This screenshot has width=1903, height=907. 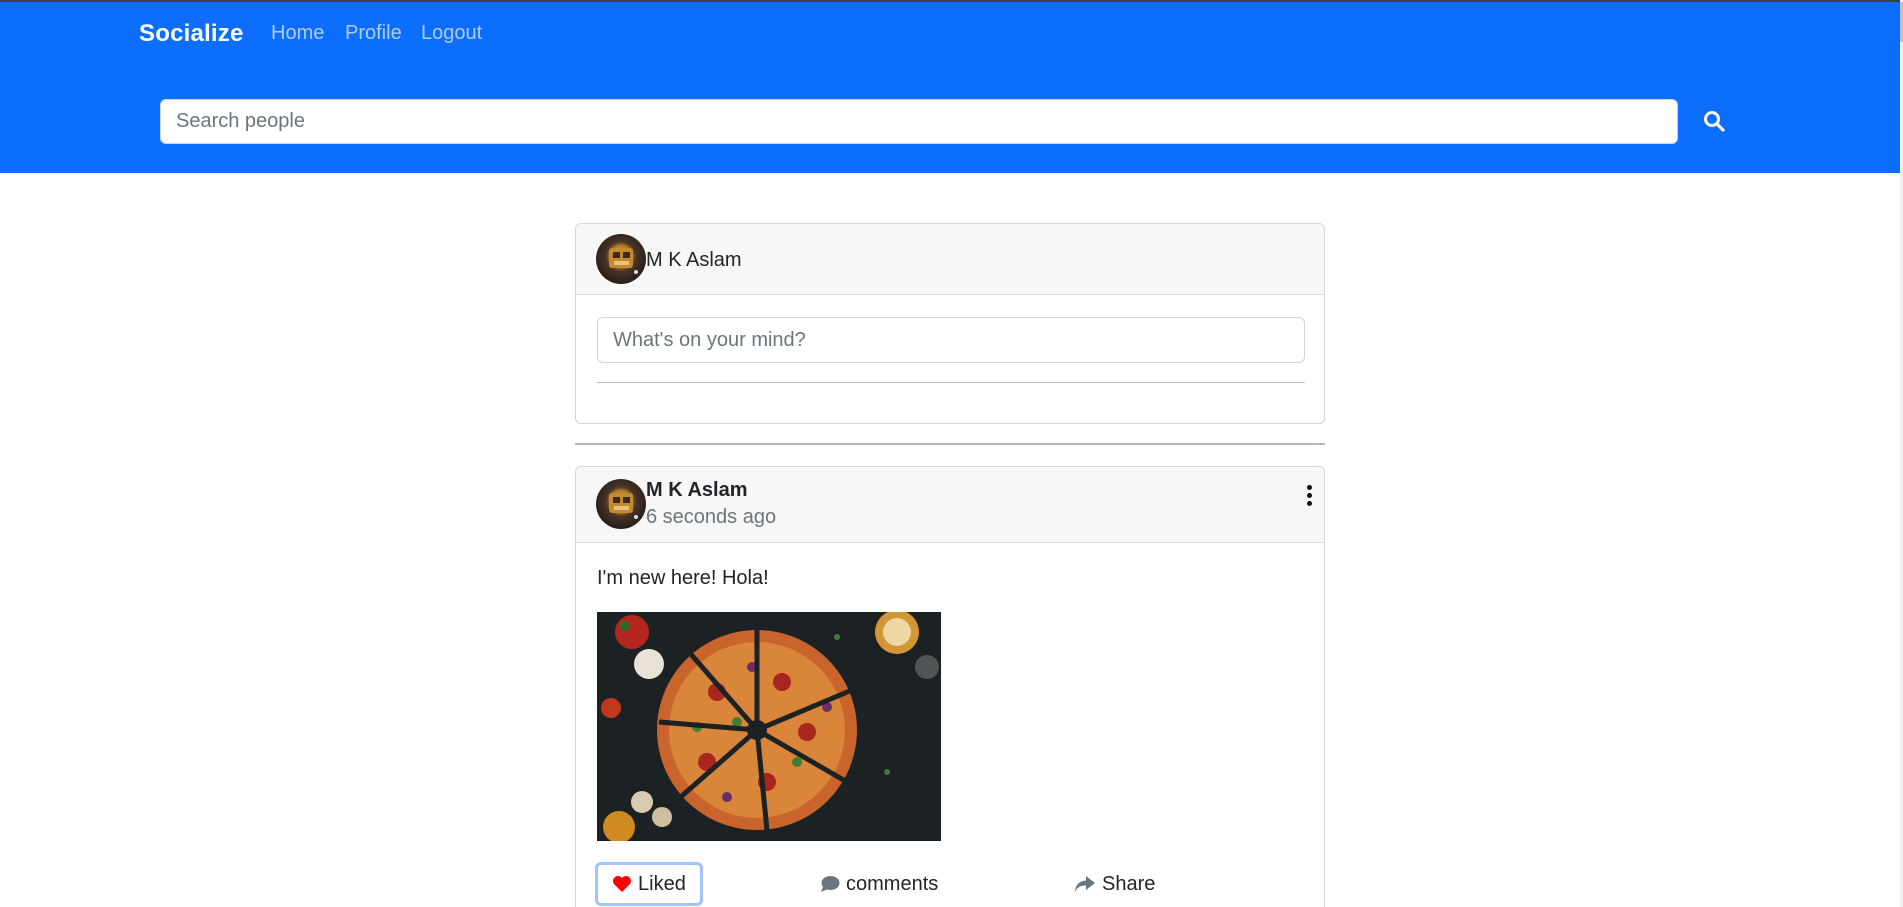 I want to click on composer-divider, so click(x=951, y=382).